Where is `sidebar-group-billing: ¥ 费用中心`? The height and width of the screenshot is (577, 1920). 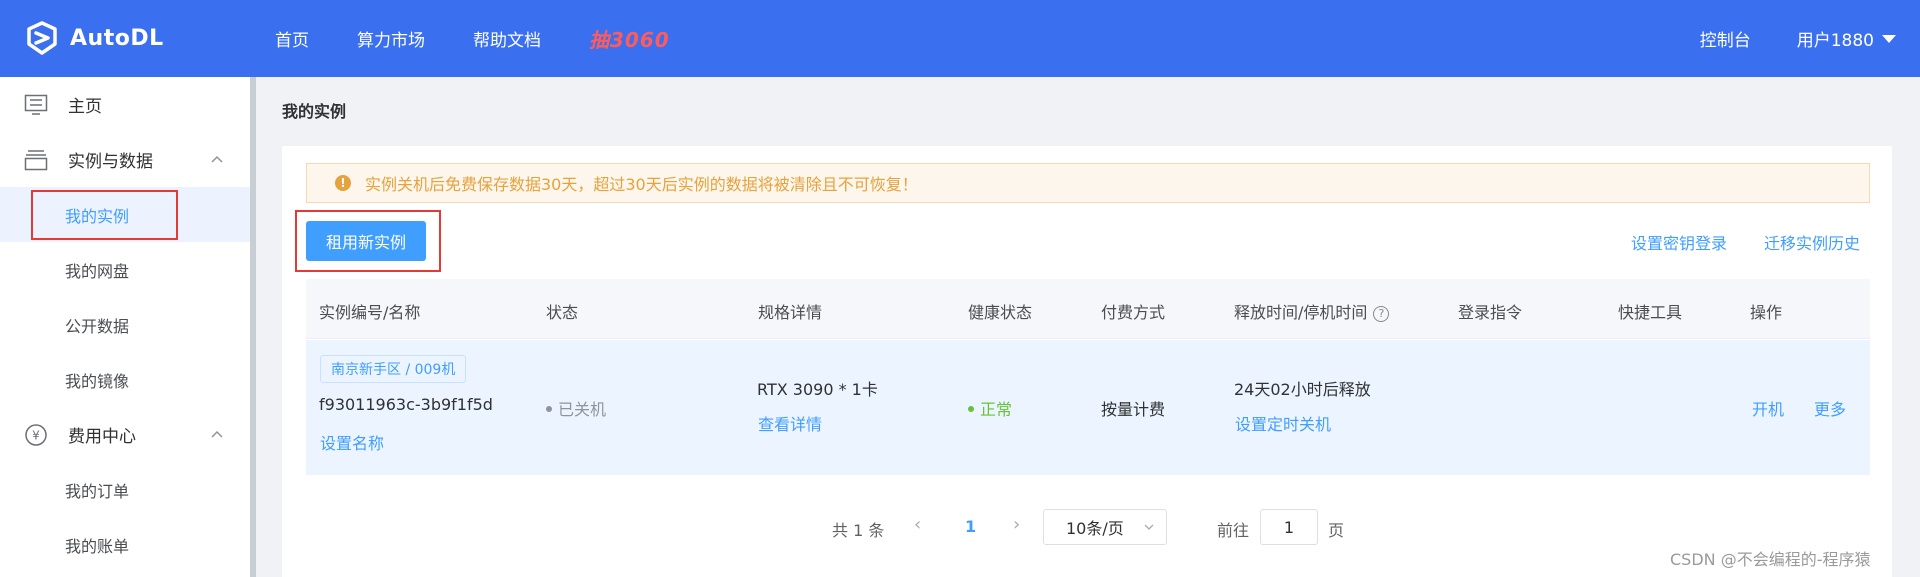
sidebar-group-billing: ¥ 费用中心 is located at coordinates (125, 434).